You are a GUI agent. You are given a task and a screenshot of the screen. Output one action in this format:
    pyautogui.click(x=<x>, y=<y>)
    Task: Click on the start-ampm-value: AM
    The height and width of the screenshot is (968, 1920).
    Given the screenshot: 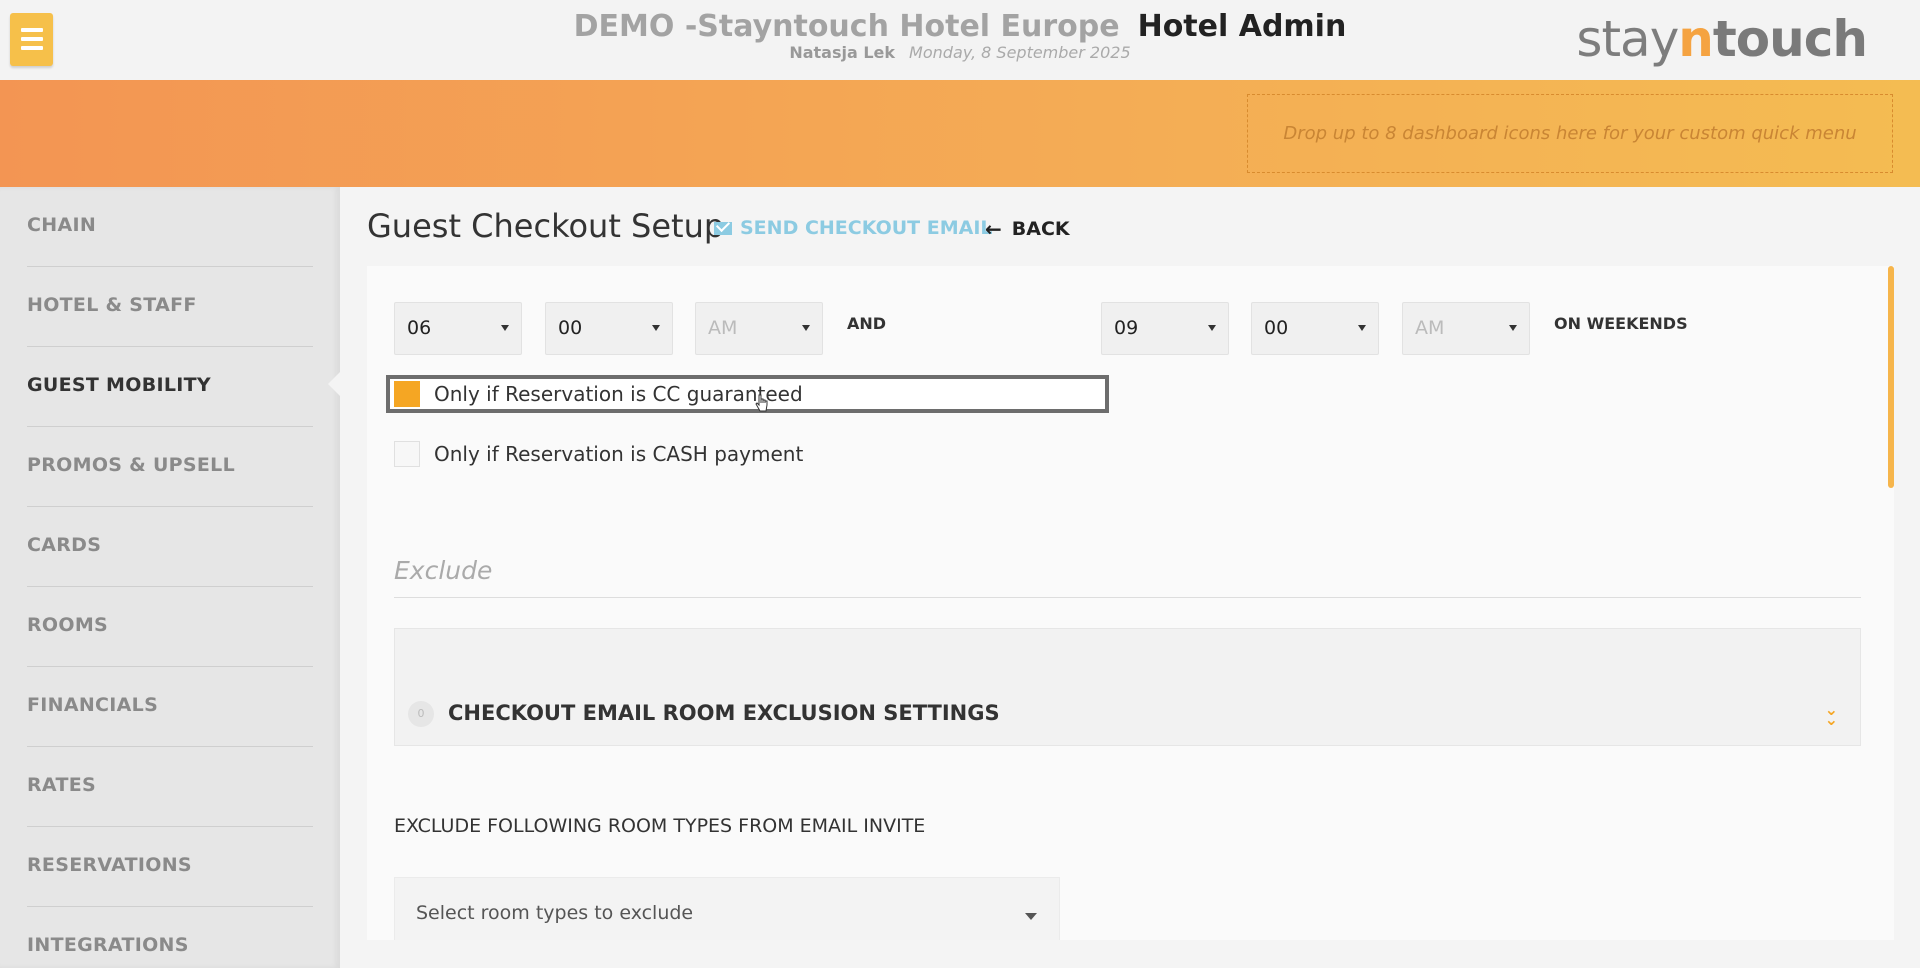 What is the action you would take?
    pyautogui.click(x=723, y=328)
    